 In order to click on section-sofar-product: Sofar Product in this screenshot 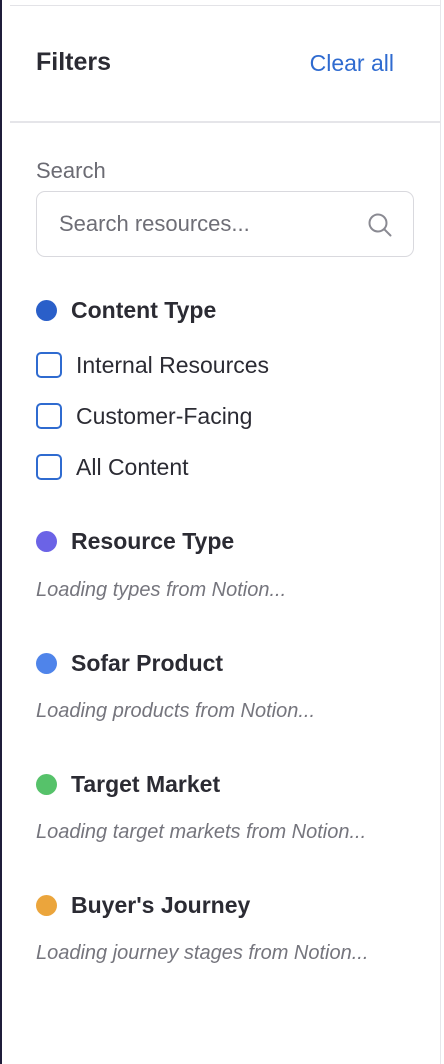, I will do `click(129, 663)`.